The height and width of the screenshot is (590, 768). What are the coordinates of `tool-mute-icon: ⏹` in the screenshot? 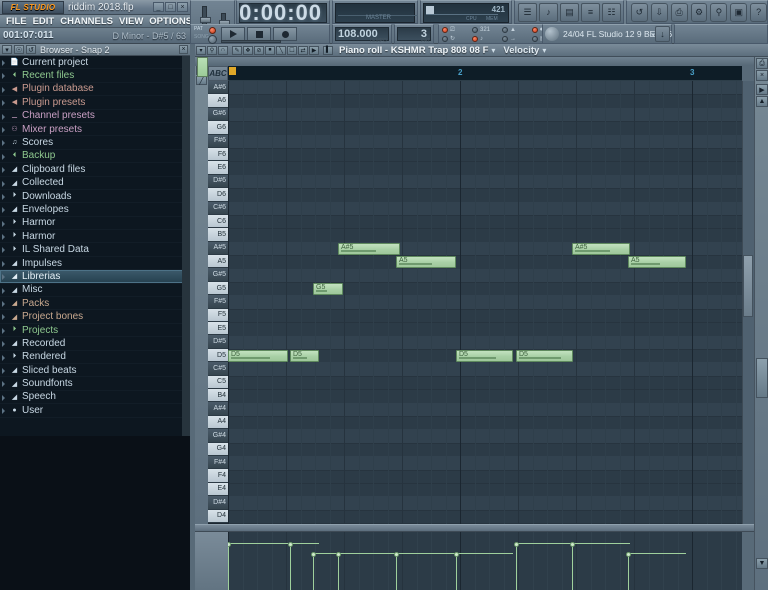 It's located at (270, 50).